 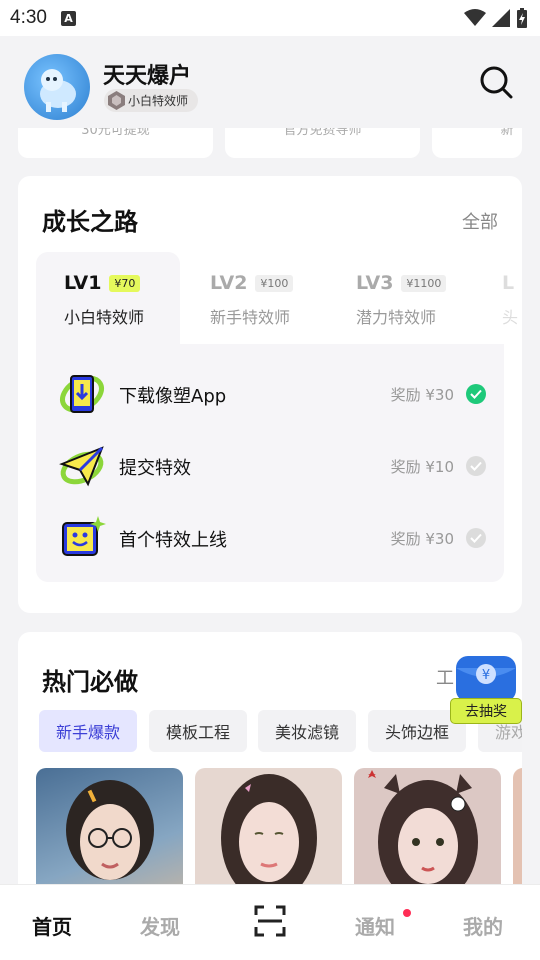 What do you see at coordinates (104, 317) in the screenshot?
I see `level-title: 小白特效师` at bounding box center [104, 317].